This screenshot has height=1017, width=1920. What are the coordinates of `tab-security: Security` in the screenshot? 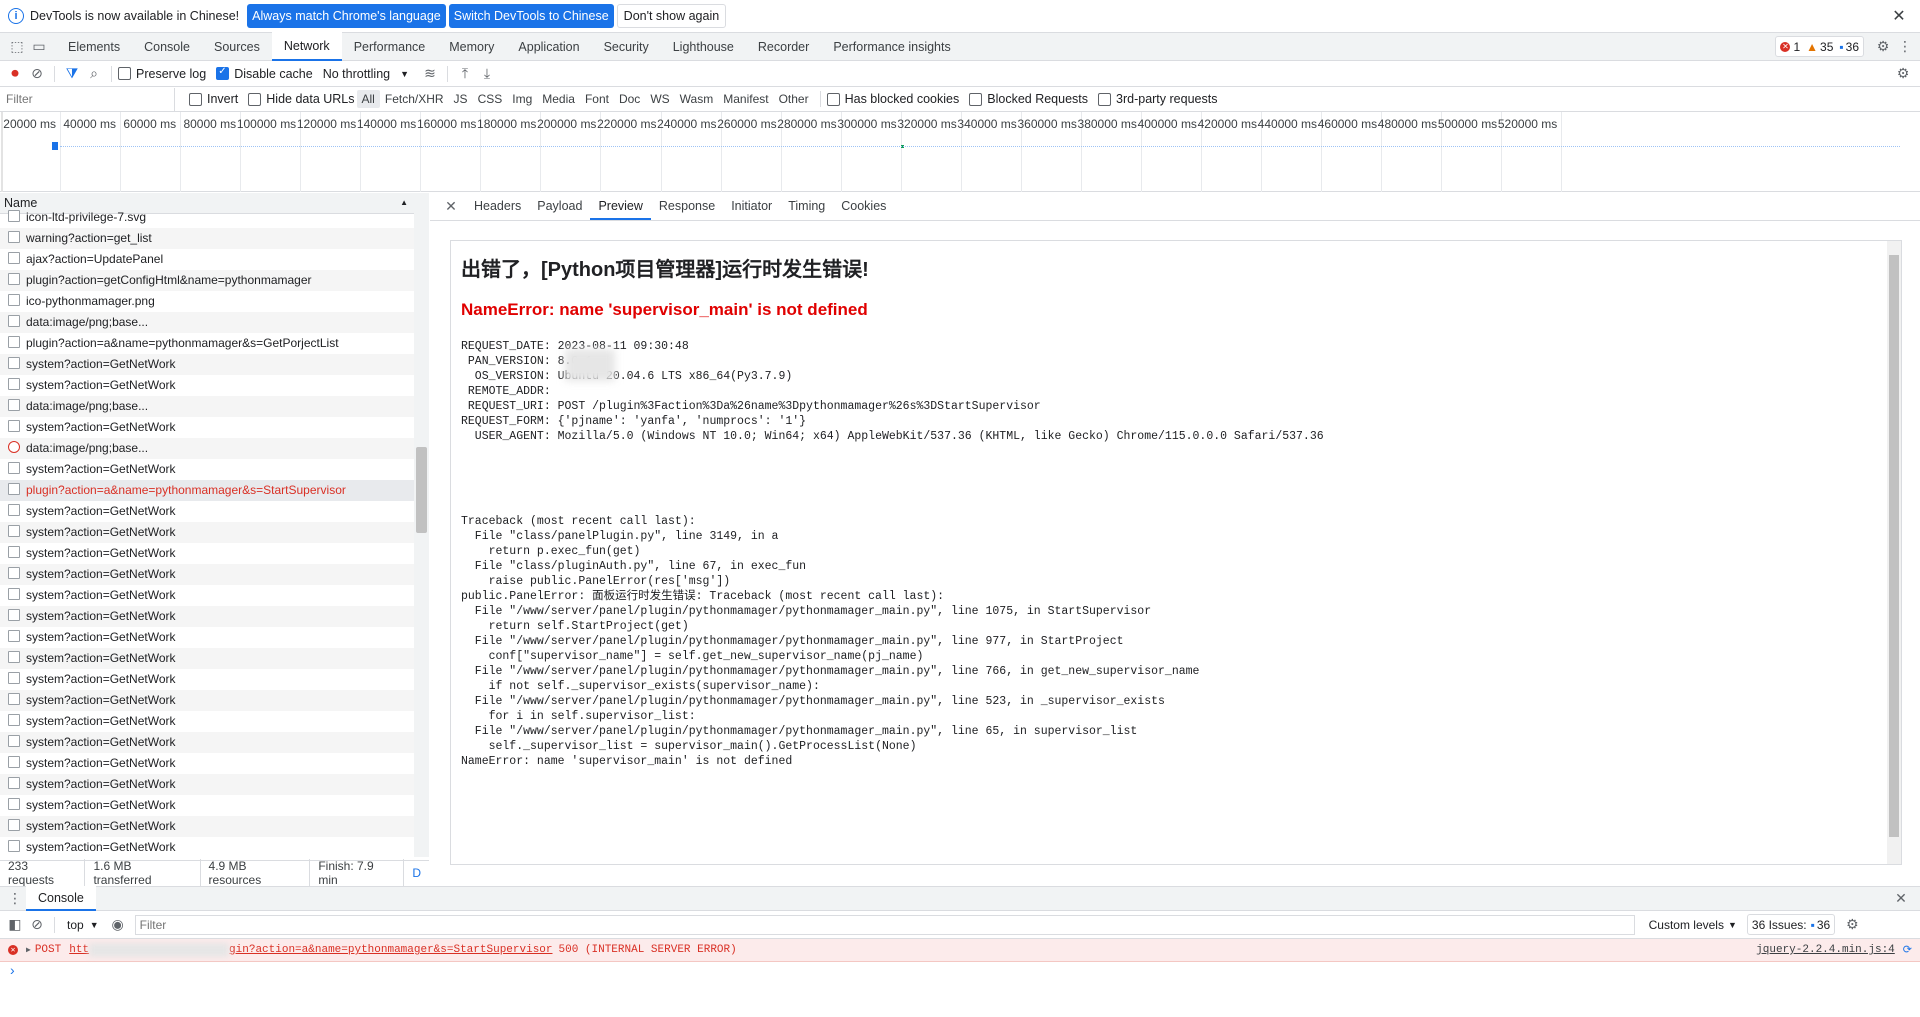 It's located at (626, 47).